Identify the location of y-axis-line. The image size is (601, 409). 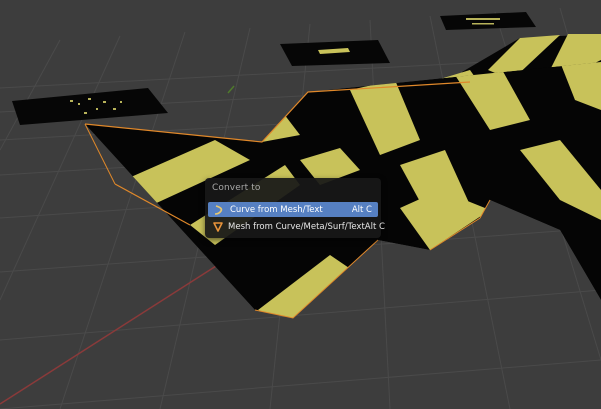
(231, 89).